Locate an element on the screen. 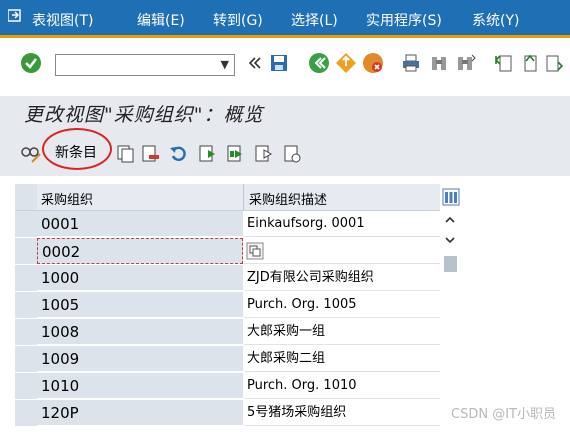  scroll-thumb is located at coordinates (450, 264).